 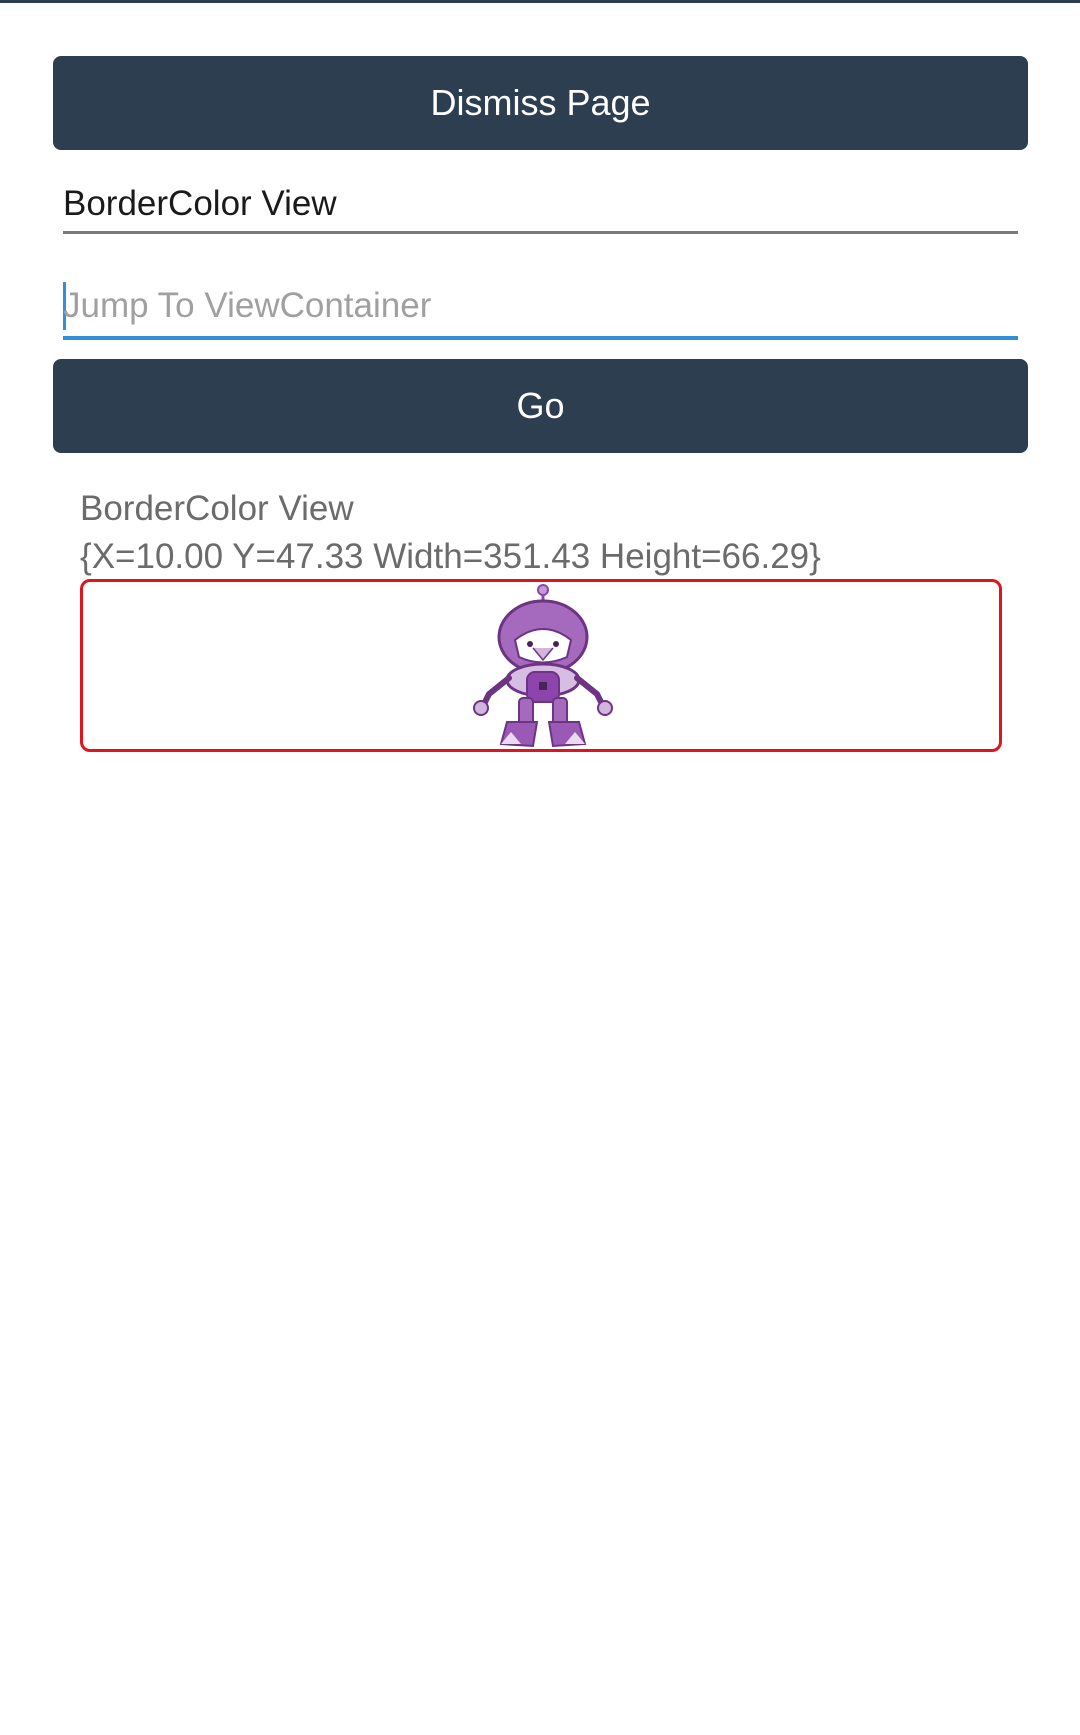 What do you see at coordinates (540, 406) in the screenshot?
I see `go-button: Go` at bounding box center [540, 406].